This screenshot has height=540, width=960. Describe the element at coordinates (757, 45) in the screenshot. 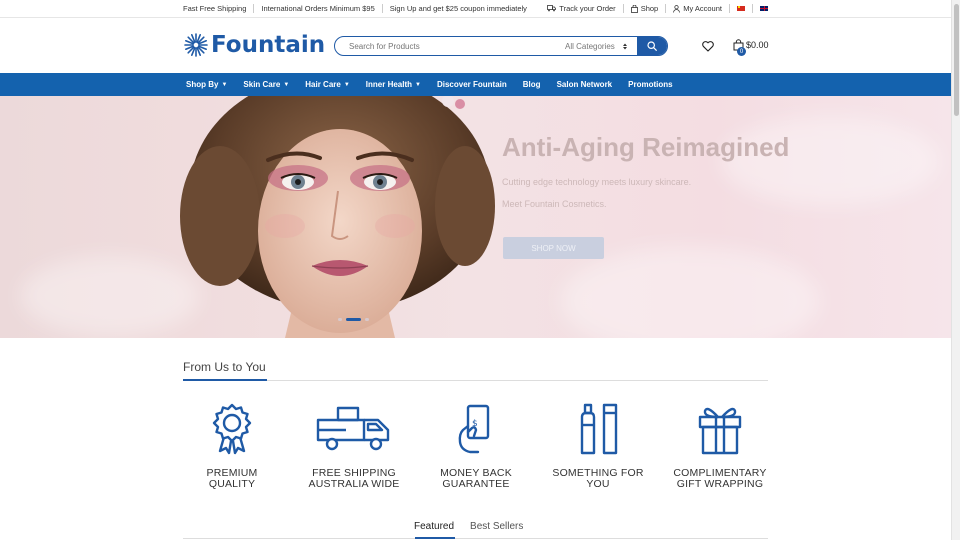

I see `cart-total: $0.00` at that location.